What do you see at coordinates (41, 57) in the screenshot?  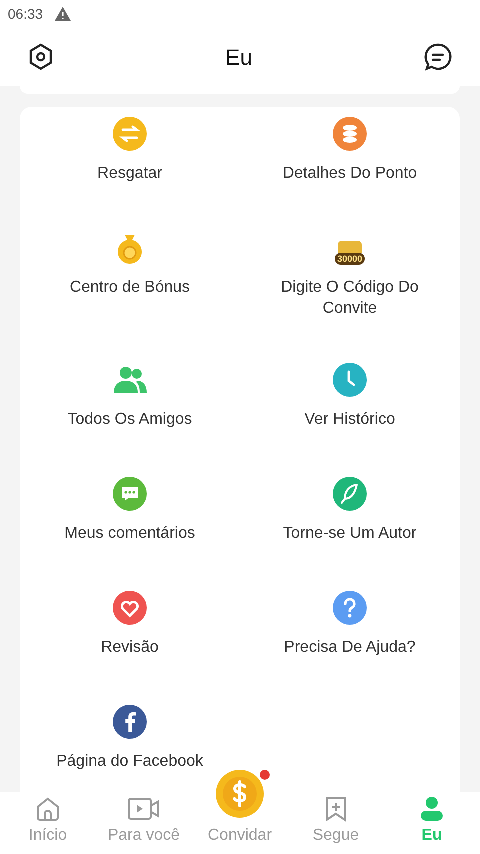 I see `settings-icon` at bounding box center [41, 57].